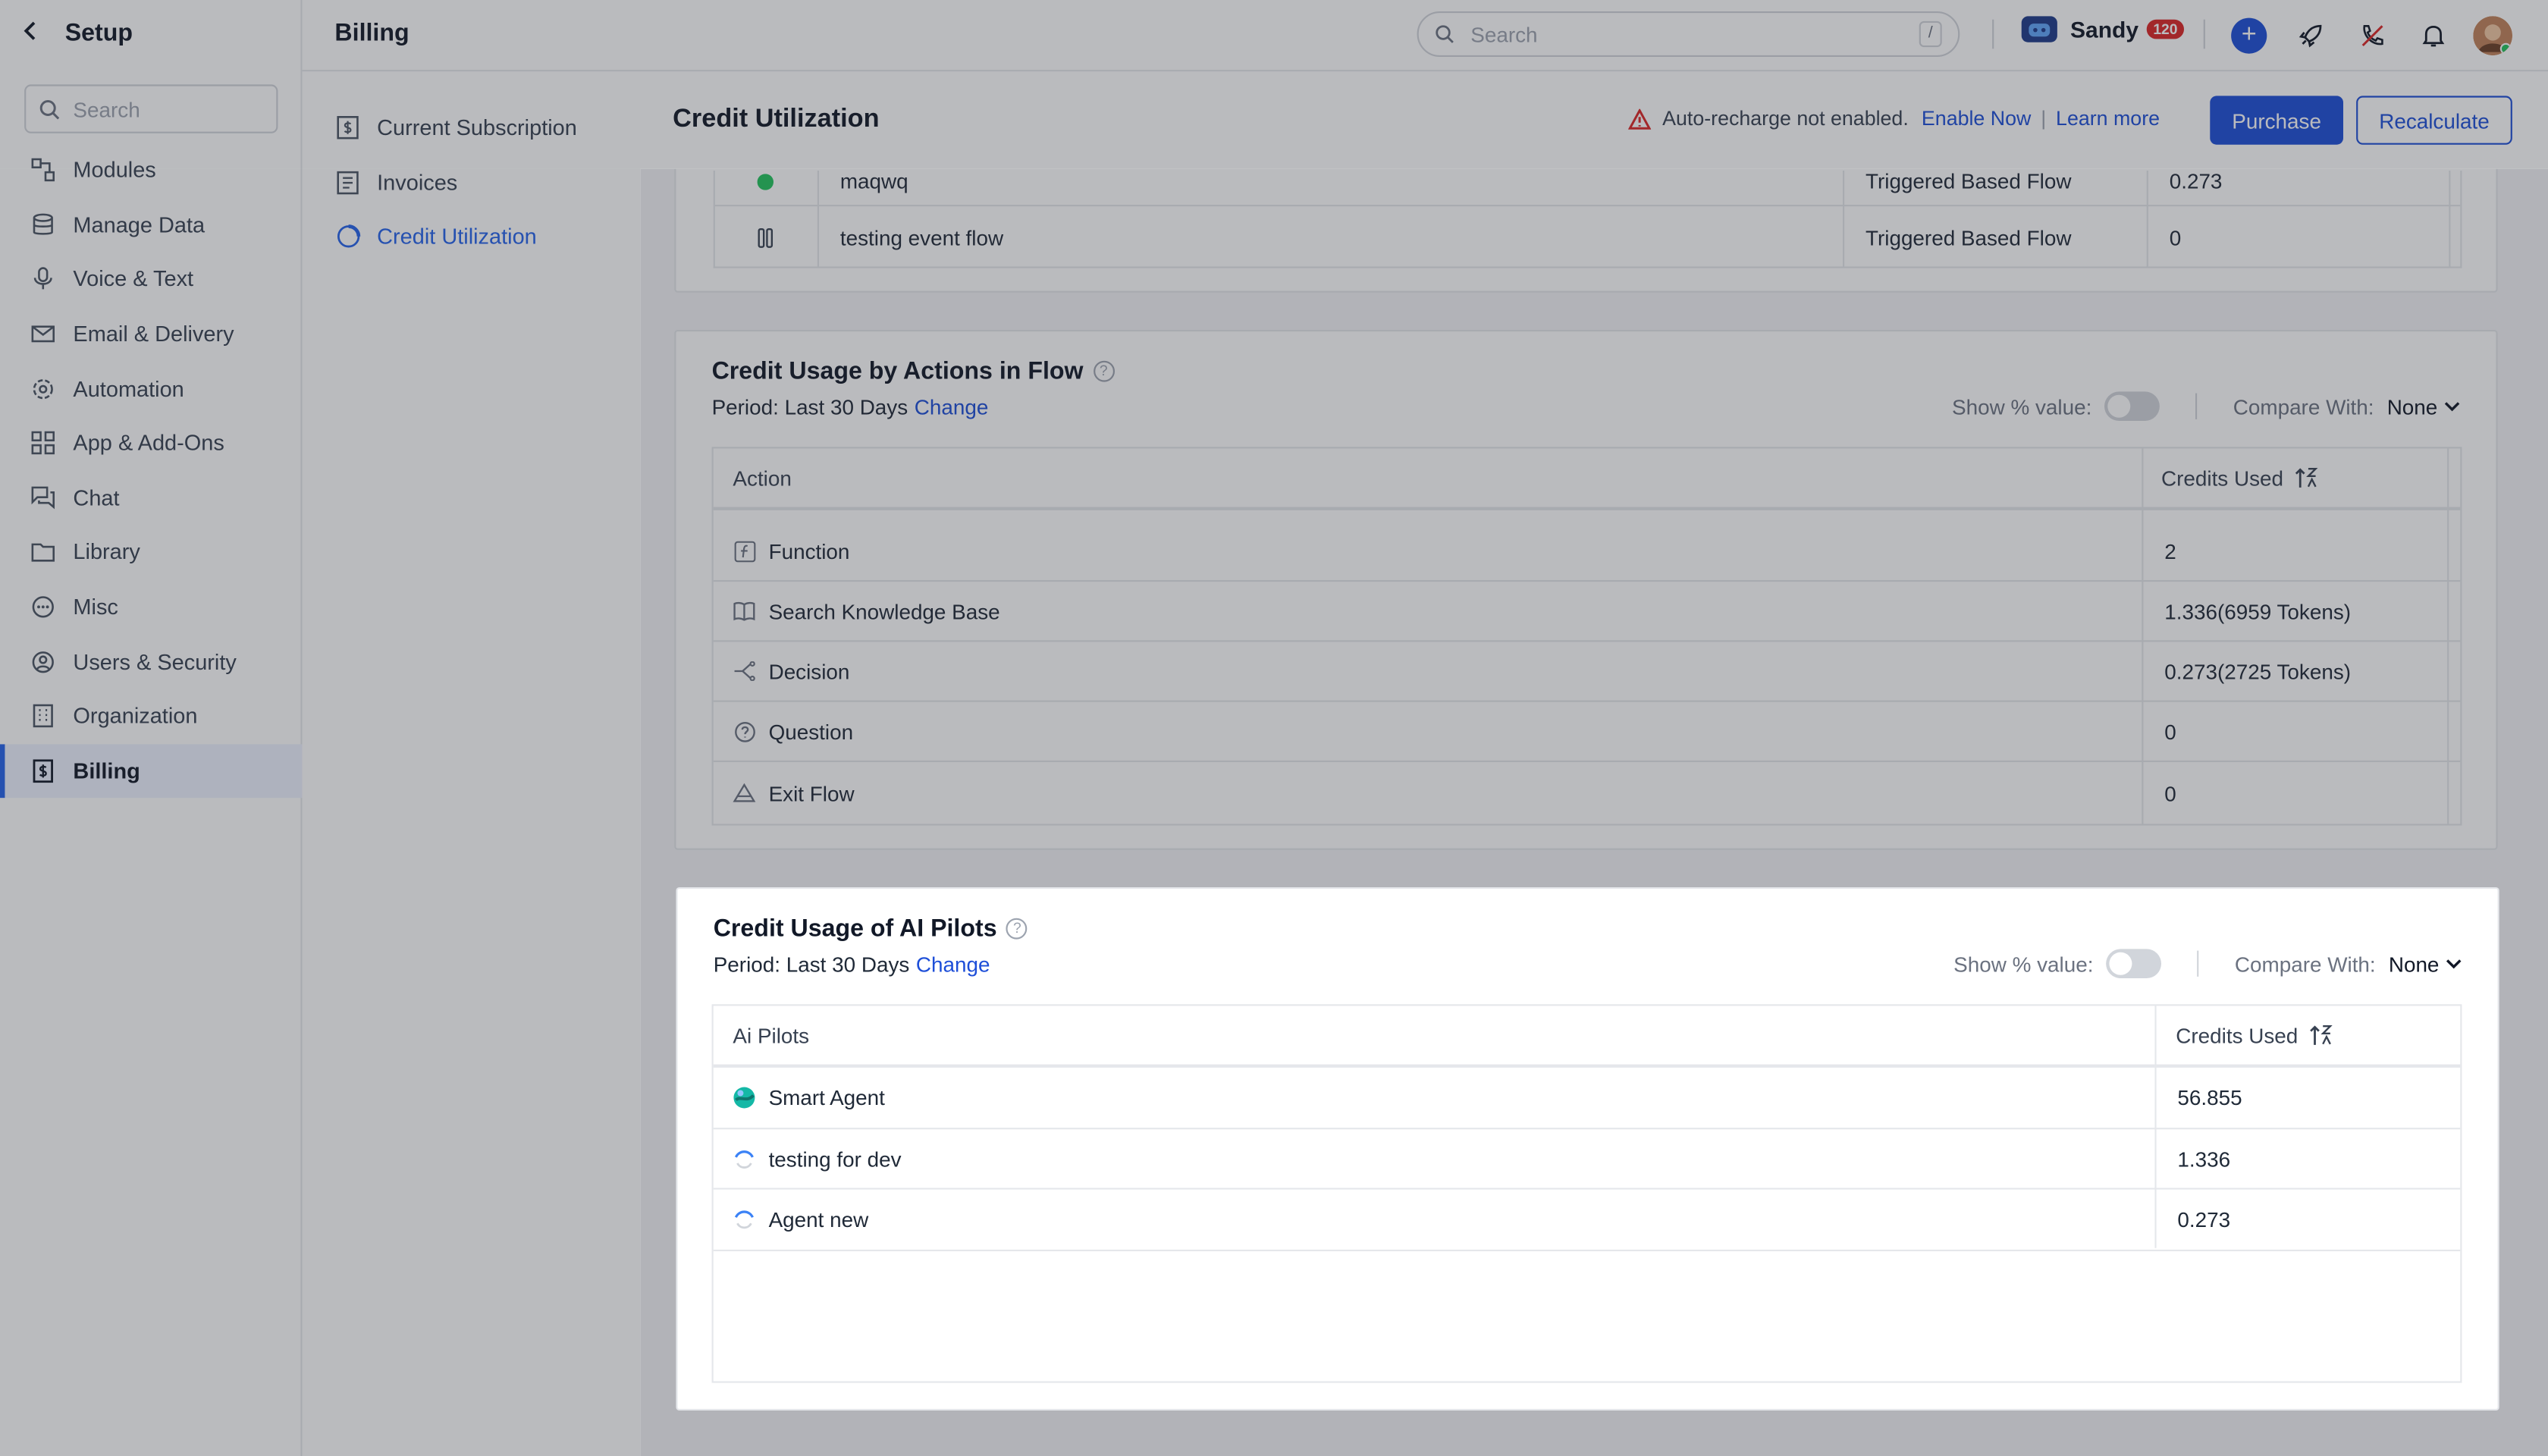  What do you see at coordinates (477, 127) in the screenshot?
I see `subnav-item-label: Current Subscription` at bounding box center [477, 127].